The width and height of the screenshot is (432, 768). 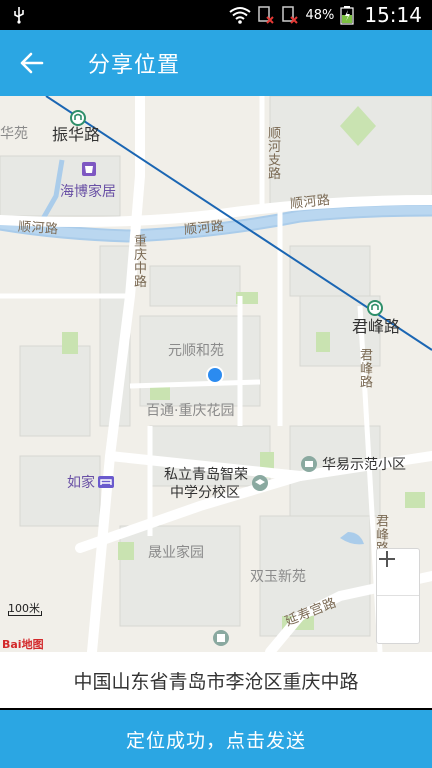 I want to click on building-poi-icon, so click(x=221, y=638).